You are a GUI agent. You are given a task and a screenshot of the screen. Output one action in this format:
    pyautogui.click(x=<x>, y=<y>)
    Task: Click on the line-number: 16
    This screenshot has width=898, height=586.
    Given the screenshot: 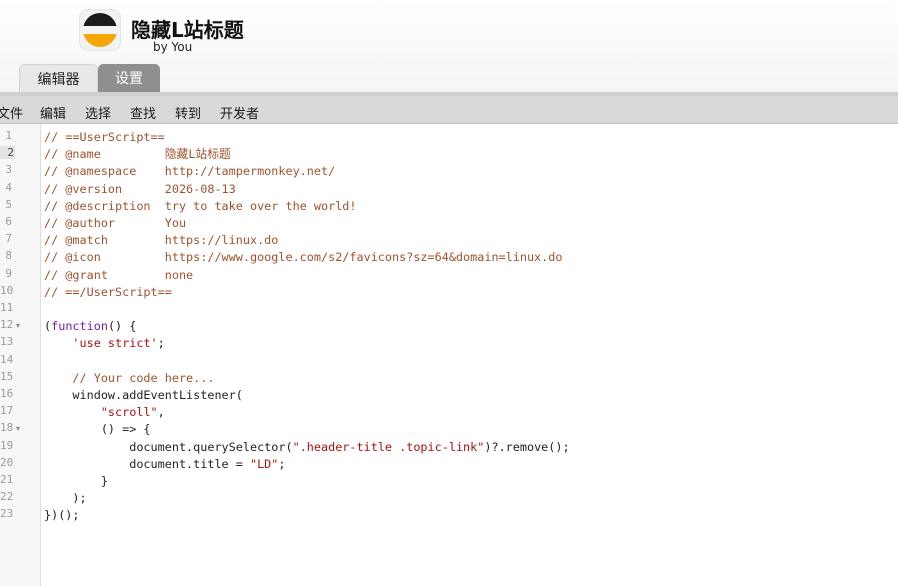 What is the action you would take?
    pyautogui.click(x=7, y=393)
    